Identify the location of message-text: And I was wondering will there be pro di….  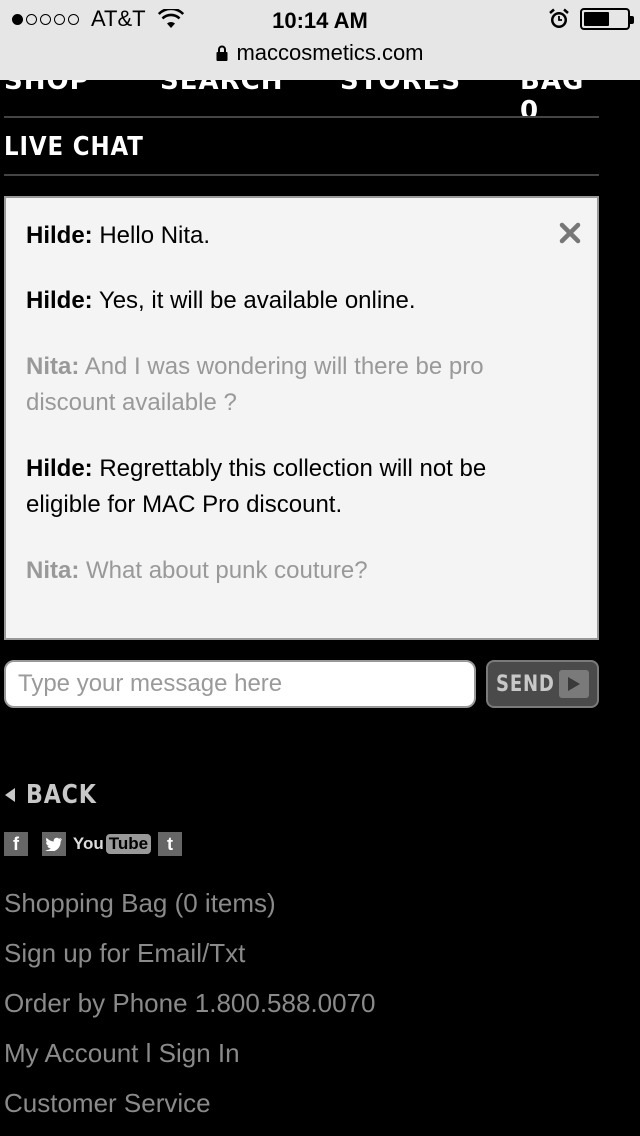
(255, 384).